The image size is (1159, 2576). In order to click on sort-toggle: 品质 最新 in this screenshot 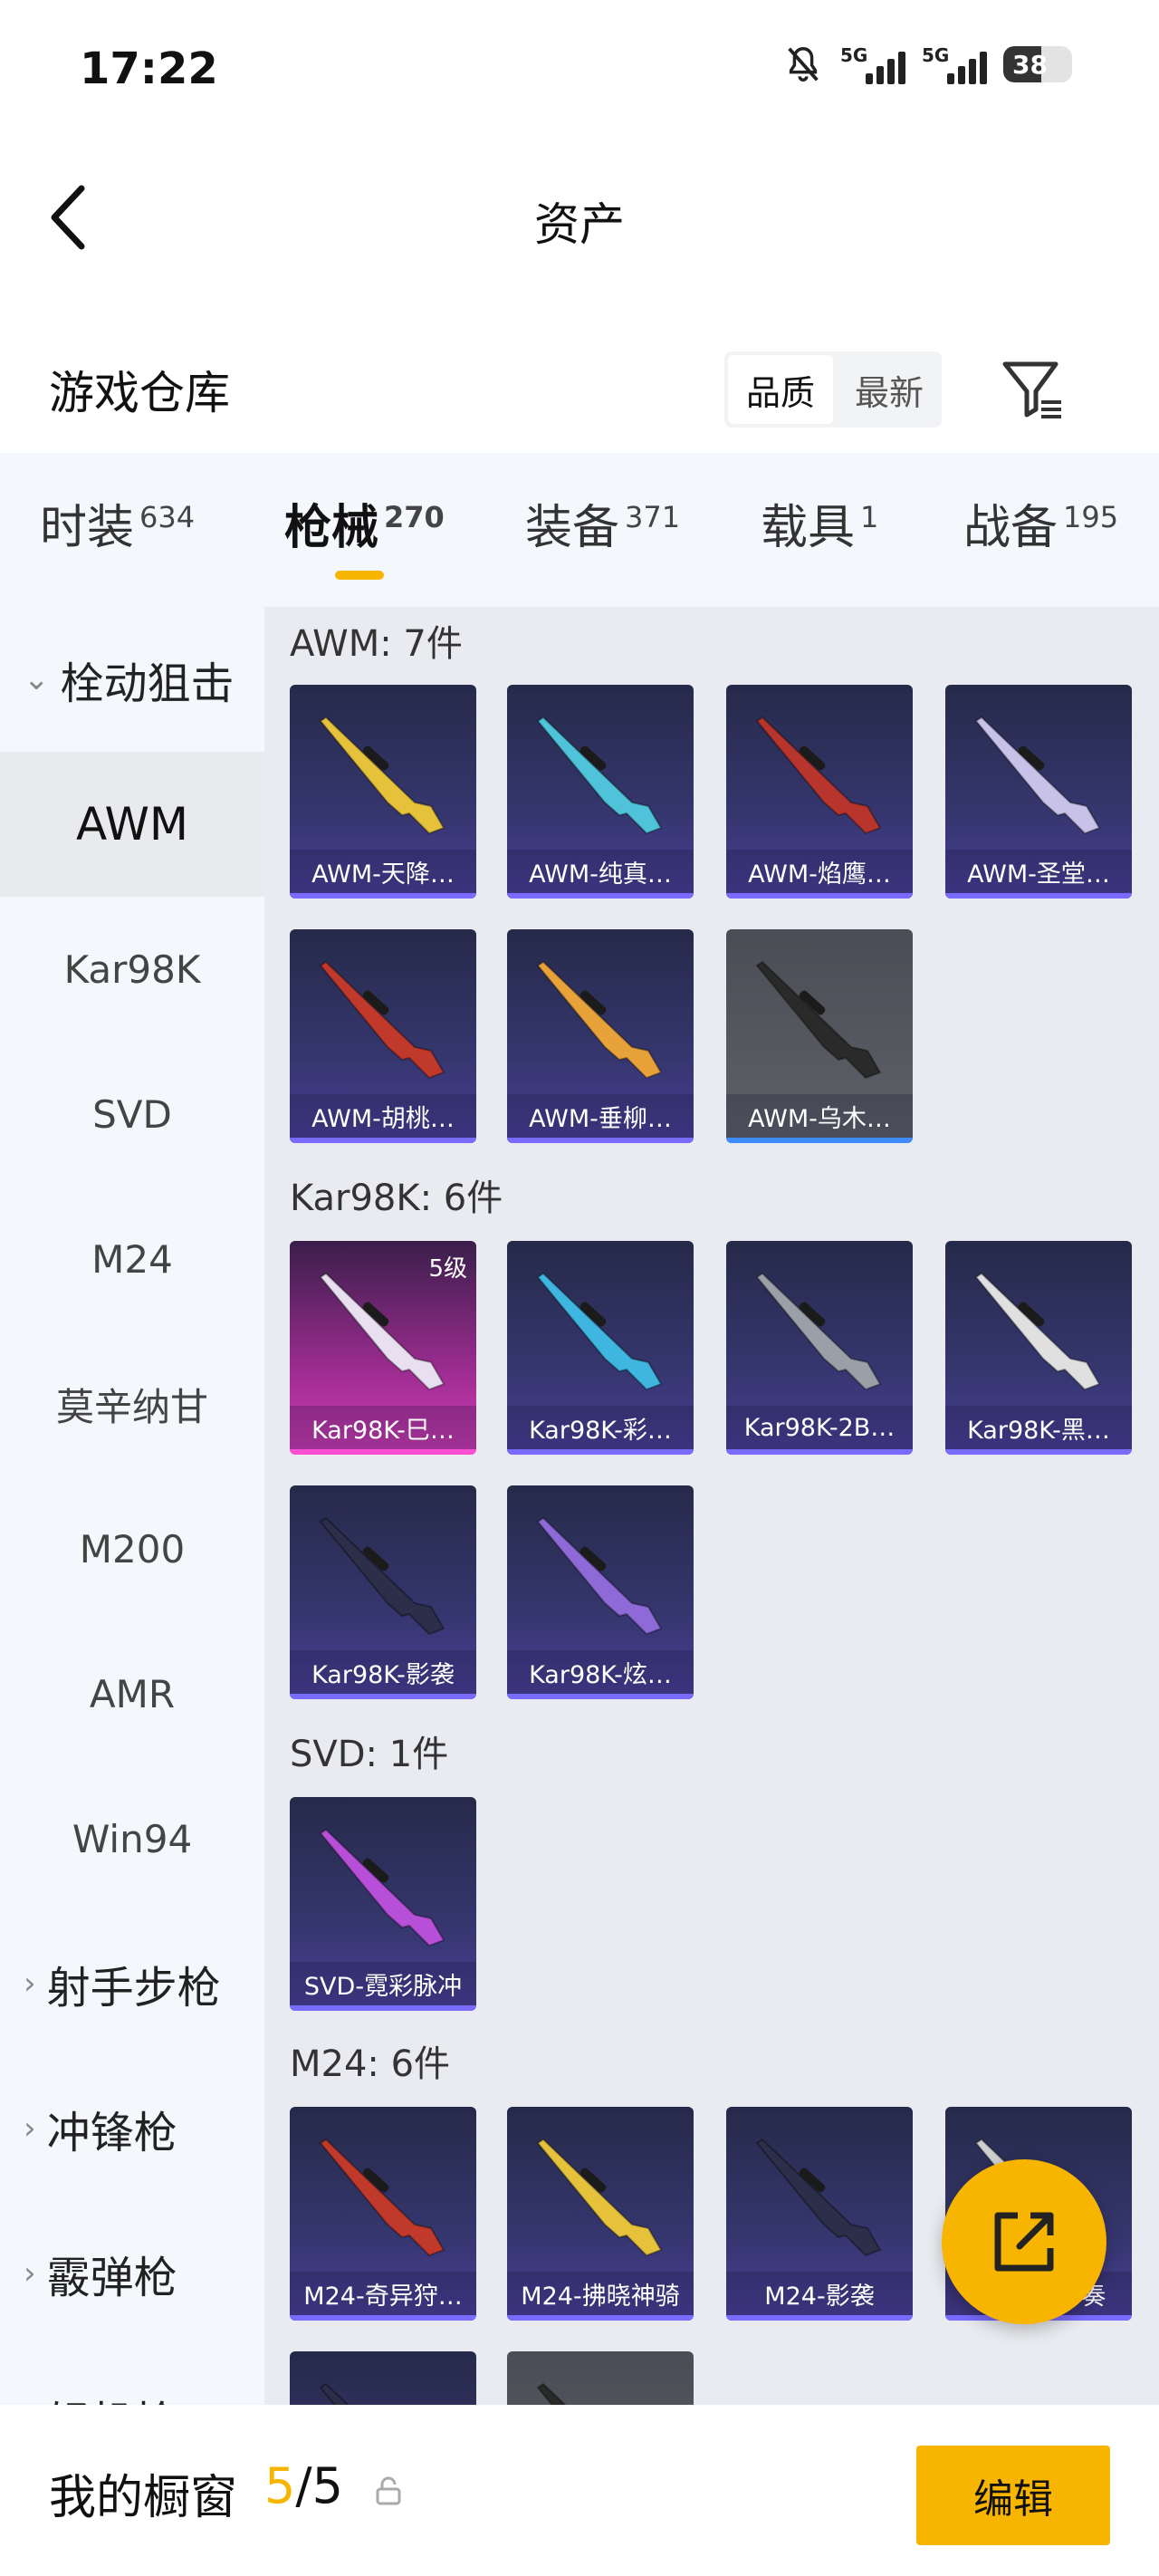, I will do `click(833, 389)`.